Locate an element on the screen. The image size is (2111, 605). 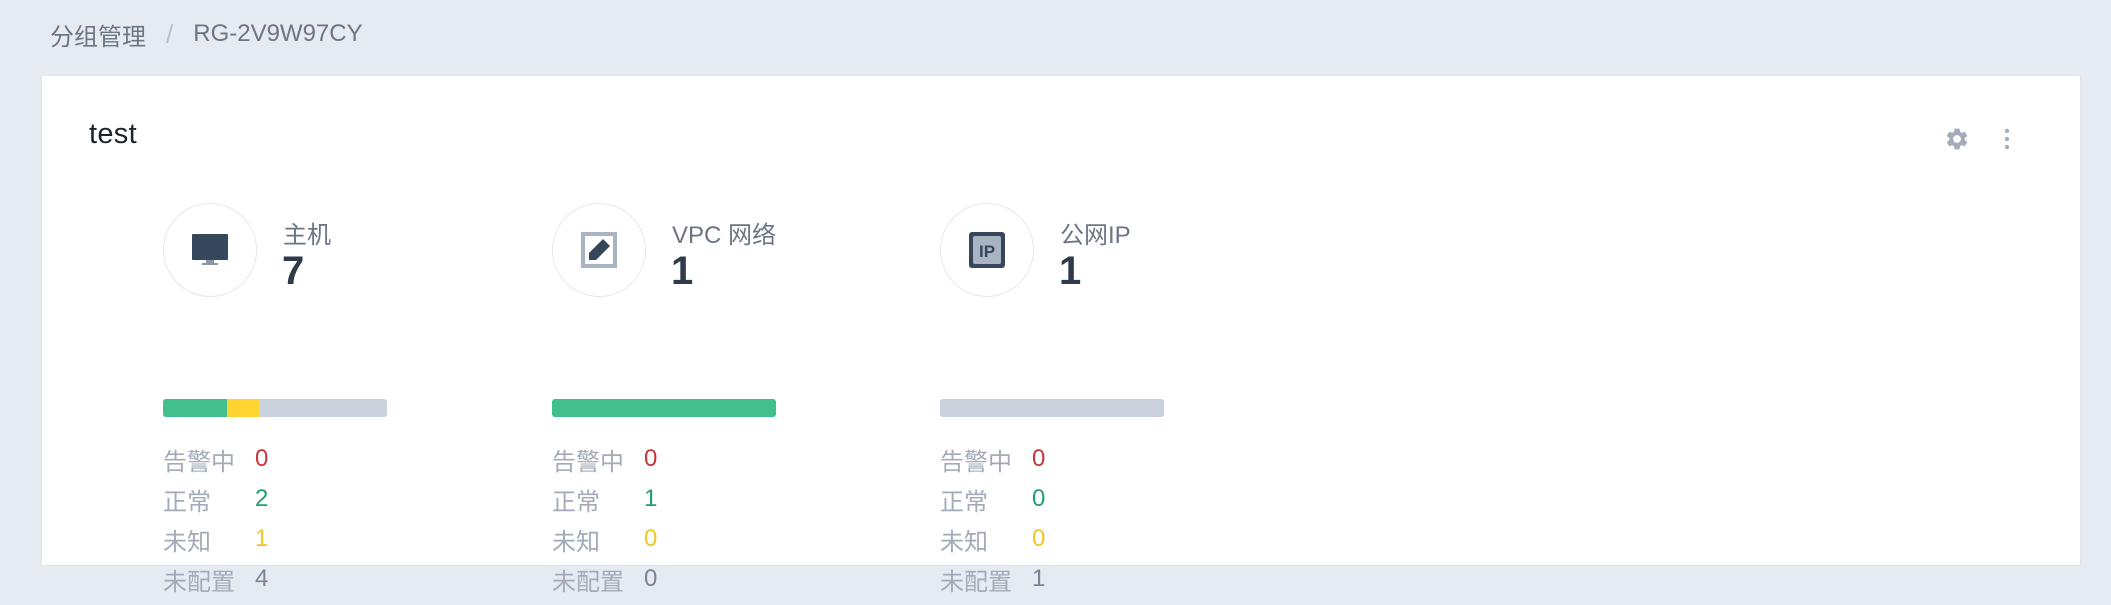
public-ip-icon-text: IP is located at coordinates (987, 251).